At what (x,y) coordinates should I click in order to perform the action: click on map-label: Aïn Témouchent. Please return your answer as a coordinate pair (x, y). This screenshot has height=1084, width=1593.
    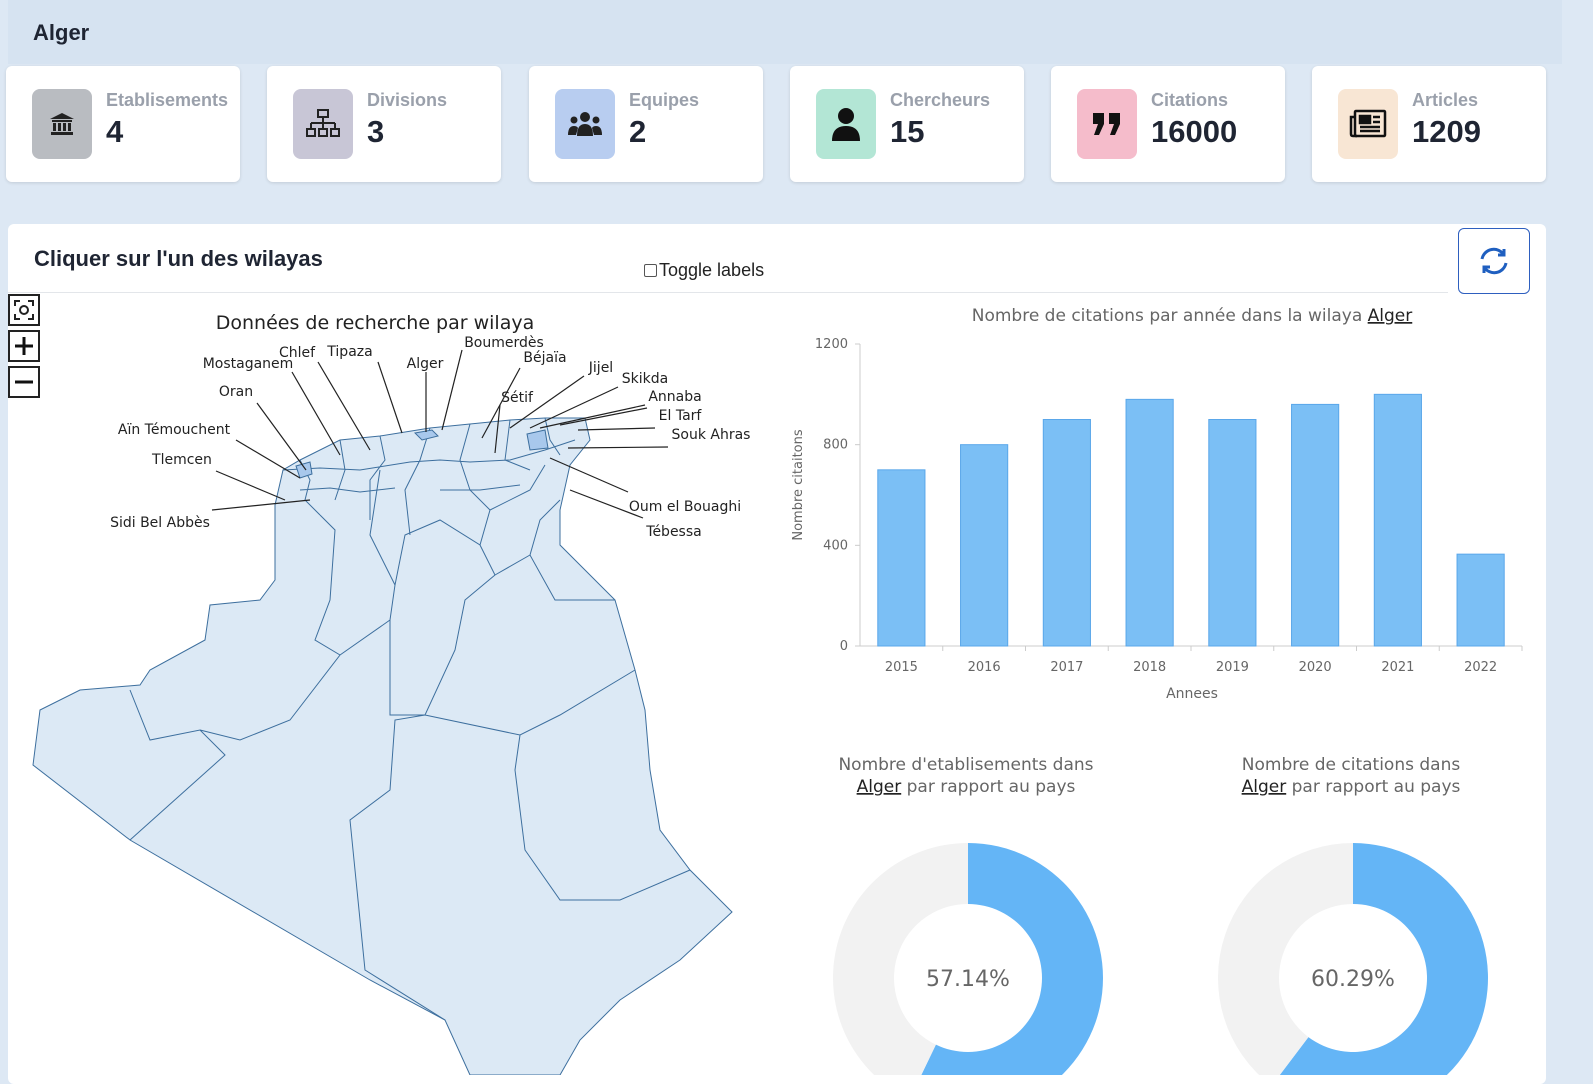
    Looking at the image, I should click on (174, 430).